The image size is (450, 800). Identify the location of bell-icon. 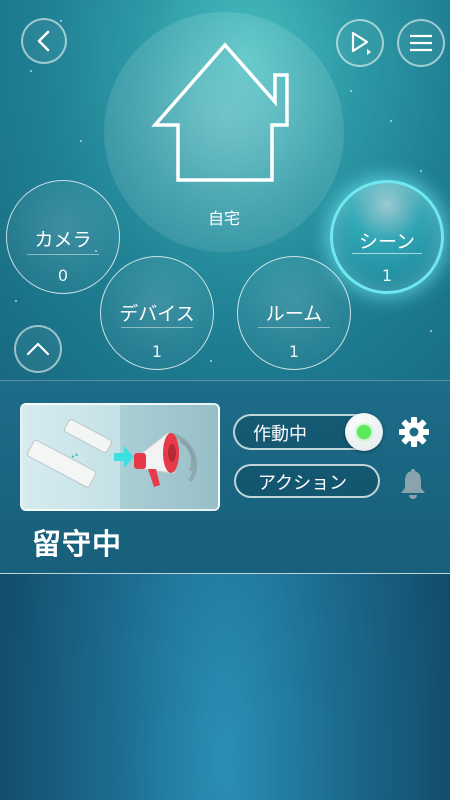
(413, 484).